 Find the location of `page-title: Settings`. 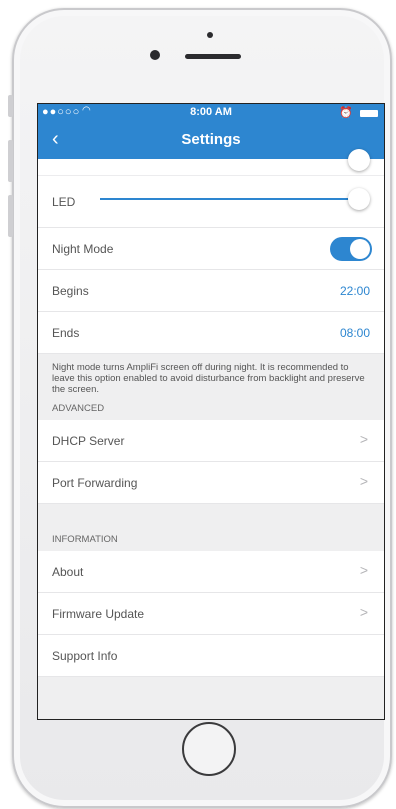

page-title: Settings is located at coordinates (211, 139).